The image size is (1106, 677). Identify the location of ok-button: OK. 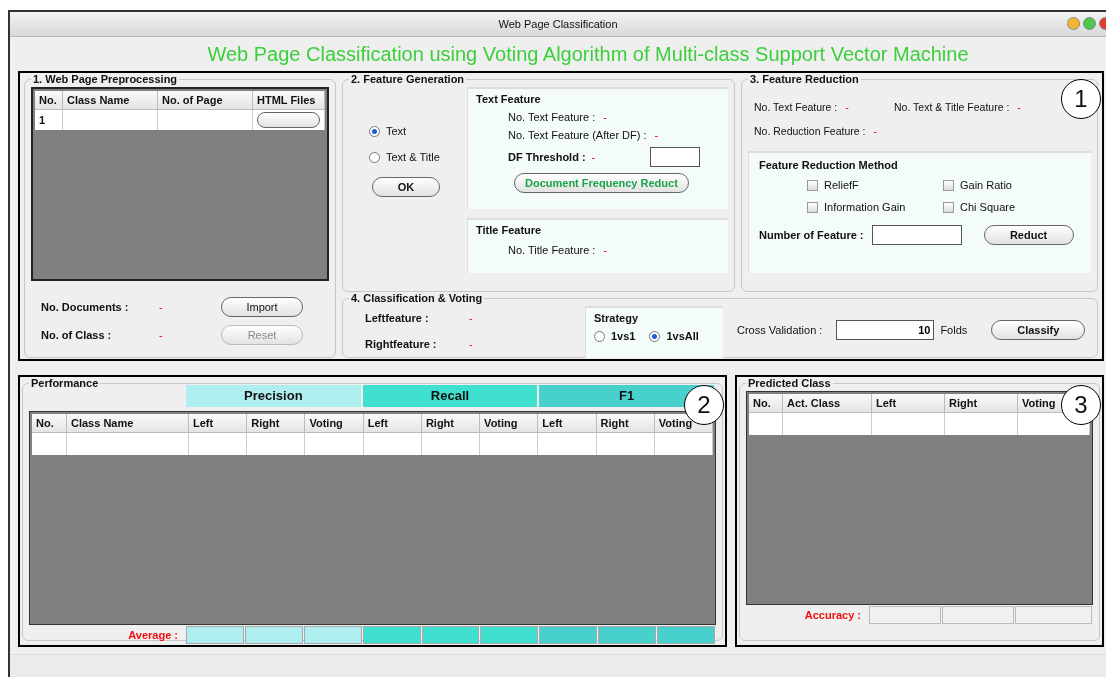
(406, 187).